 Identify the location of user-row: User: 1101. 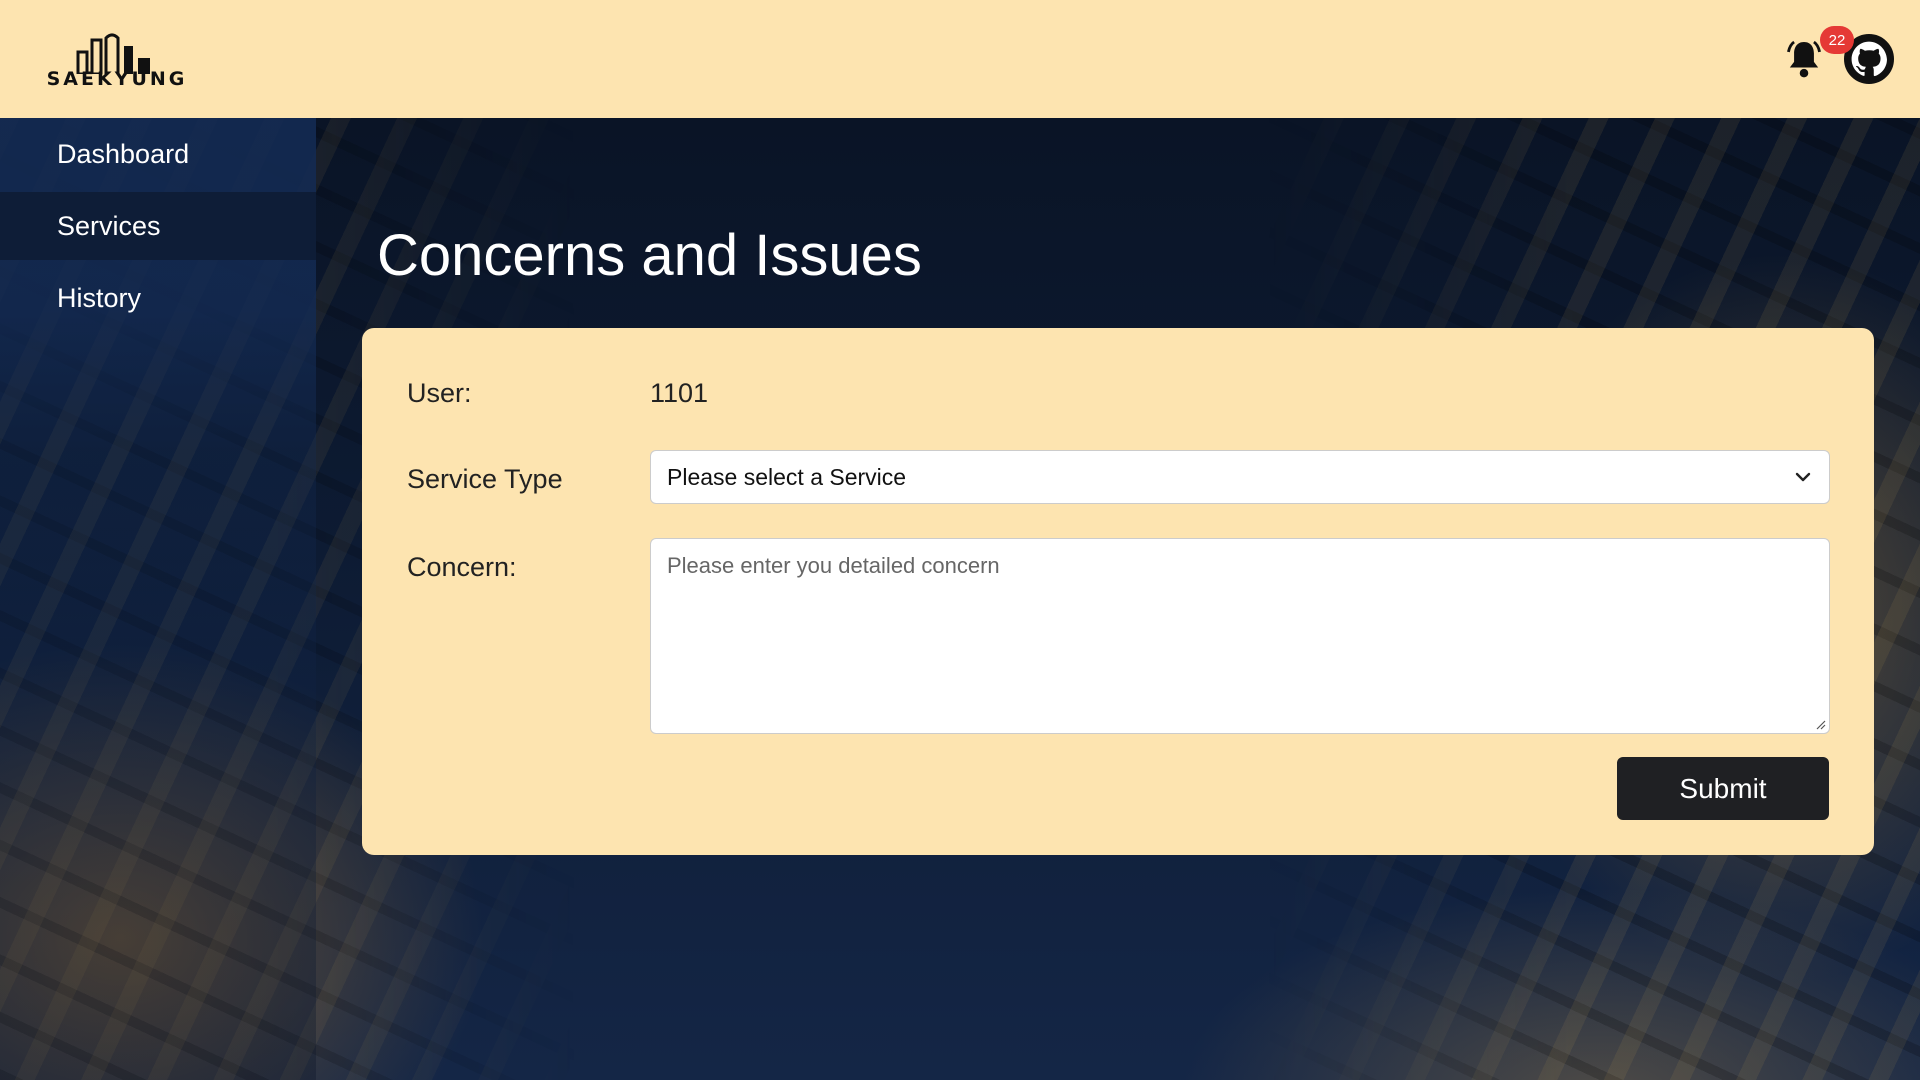
(557, 393).